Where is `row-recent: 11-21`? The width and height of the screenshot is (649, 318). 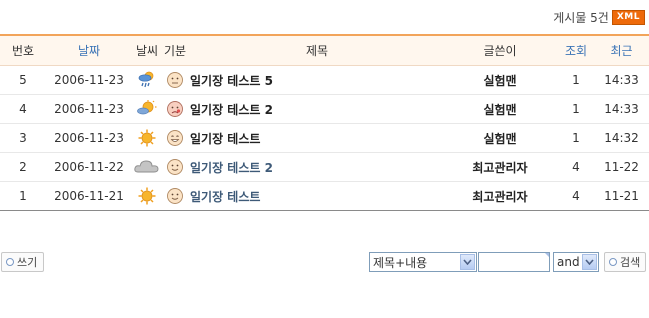
row-recent: 11-21 is located at coordinates (621, 196).